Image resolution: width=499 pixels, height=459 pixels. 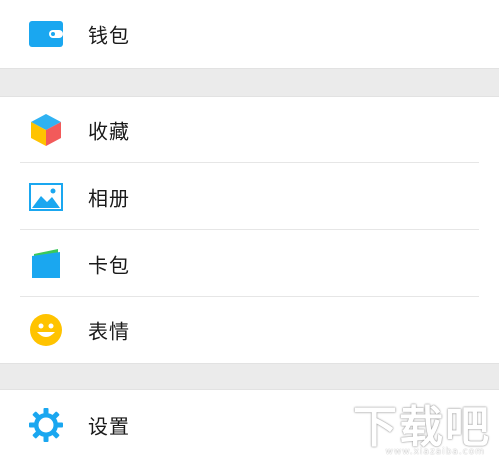 I want to click on menu-item-wallet-label: 钱包, so click(x=109, y=35).